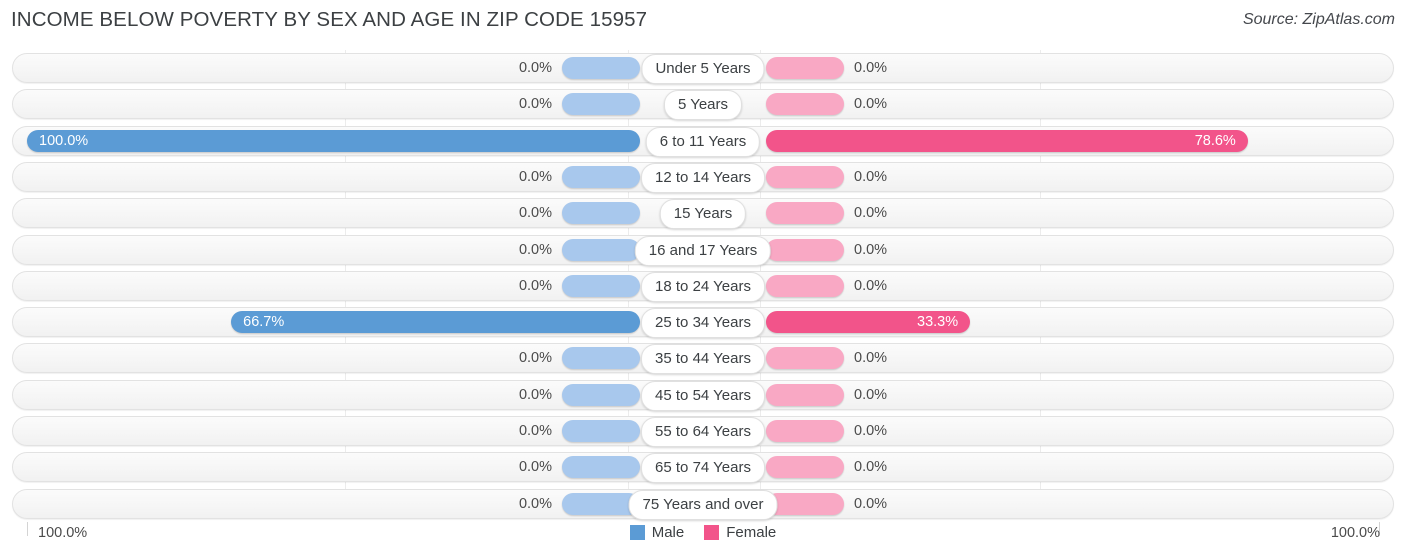 The height and width of the screenshot is (558, 1406). I want to click on chart-row: 0.0% 0.0% 45 to 54 Years, so click(703, 395).